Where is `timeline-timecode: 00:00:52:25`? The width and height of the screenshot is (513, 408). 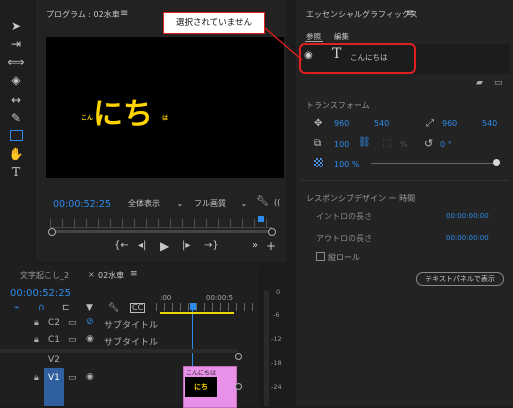 timeline-timecode: 00:00:52:25 is located at coordinates (40, 293).